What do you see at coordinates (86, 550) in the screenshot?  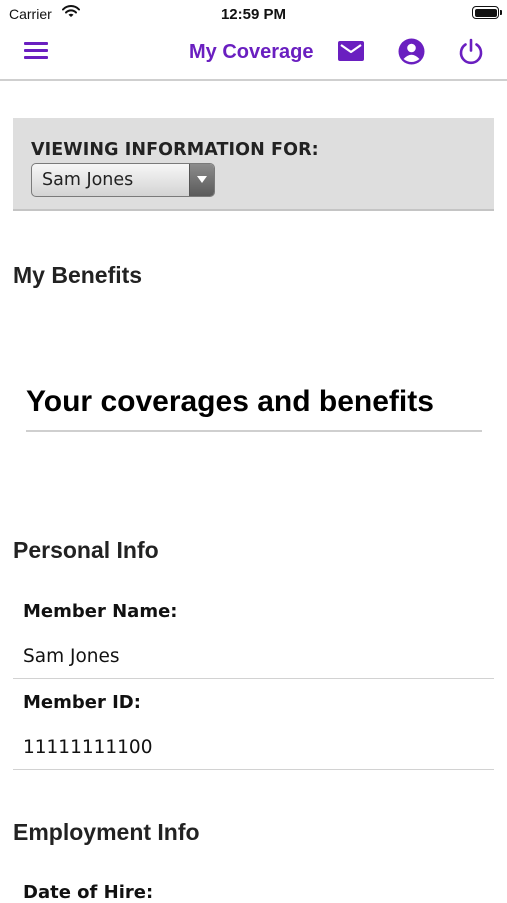 I see `personal-info-heading: Personal Info` at bounding box center [86, 550].